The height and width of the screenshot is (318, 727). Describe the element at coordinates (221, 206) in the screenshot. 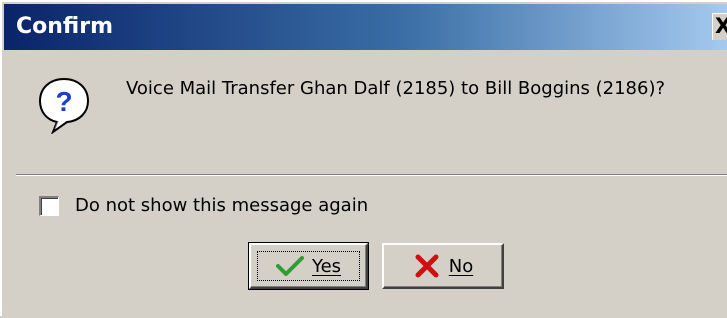

I see `dont-show-again-label: Do not show this message again` at that location.